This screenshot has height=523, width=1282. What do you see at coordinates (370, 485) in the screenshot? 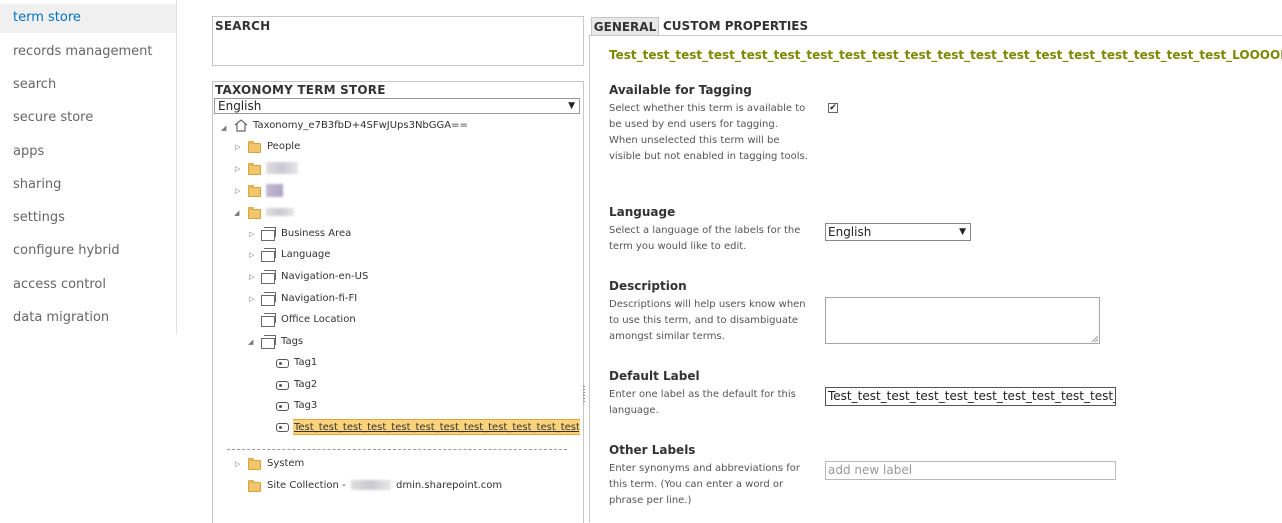
I see `site-collection-redacted` at bounding box center [370, 485].